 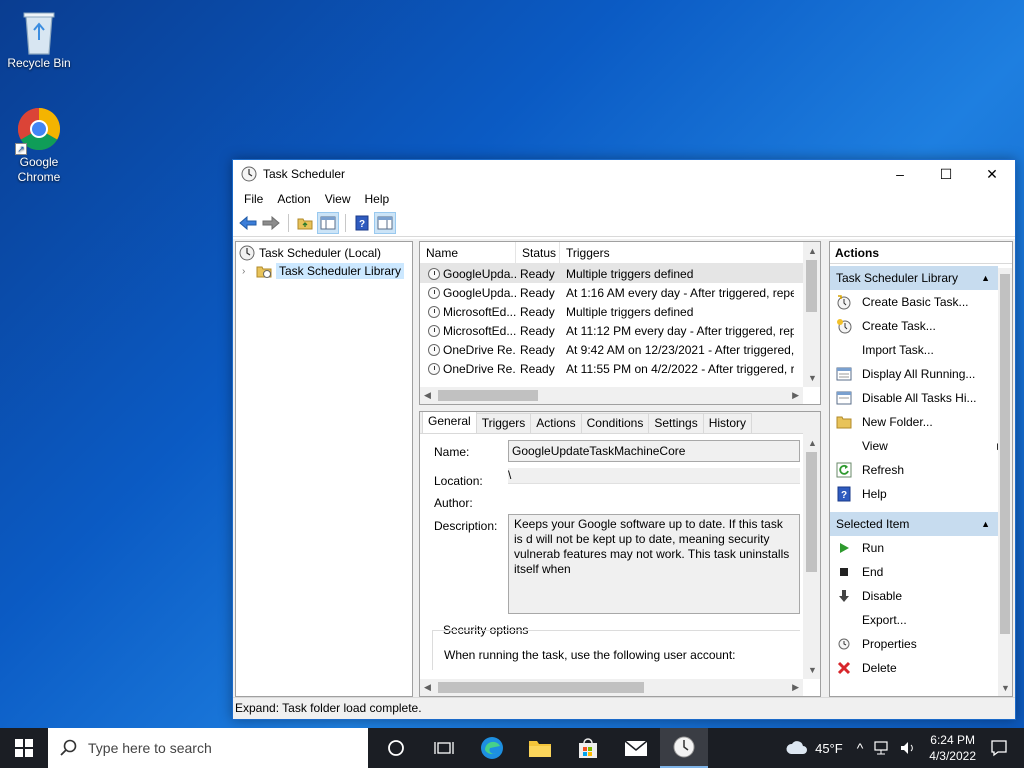 I want to click on weather-temperature: 45°F, so click(x=829, y=748).